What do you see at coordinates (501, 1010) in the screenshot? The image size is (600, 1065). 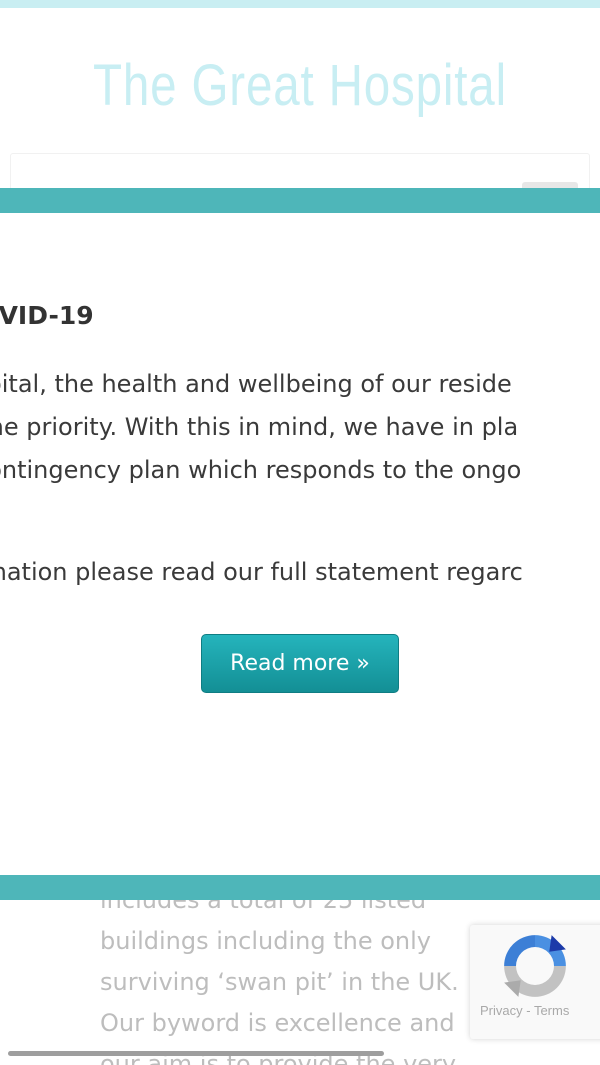 I see `privacy-link: Privacy` at bounding box center [501, 1010].